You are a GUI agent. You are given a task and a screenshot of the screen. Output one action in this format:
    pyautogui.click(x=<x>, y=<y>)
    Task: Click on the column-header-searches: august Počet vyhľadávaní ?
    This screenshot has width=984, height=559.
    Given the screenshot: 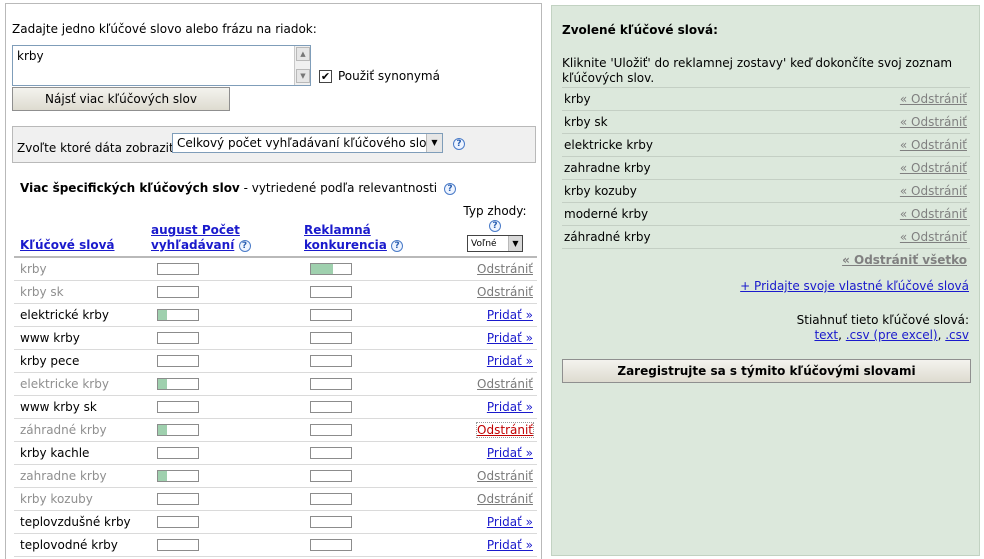 What is the action you would take?
    pyautogui.click(x=201, y=238)
    